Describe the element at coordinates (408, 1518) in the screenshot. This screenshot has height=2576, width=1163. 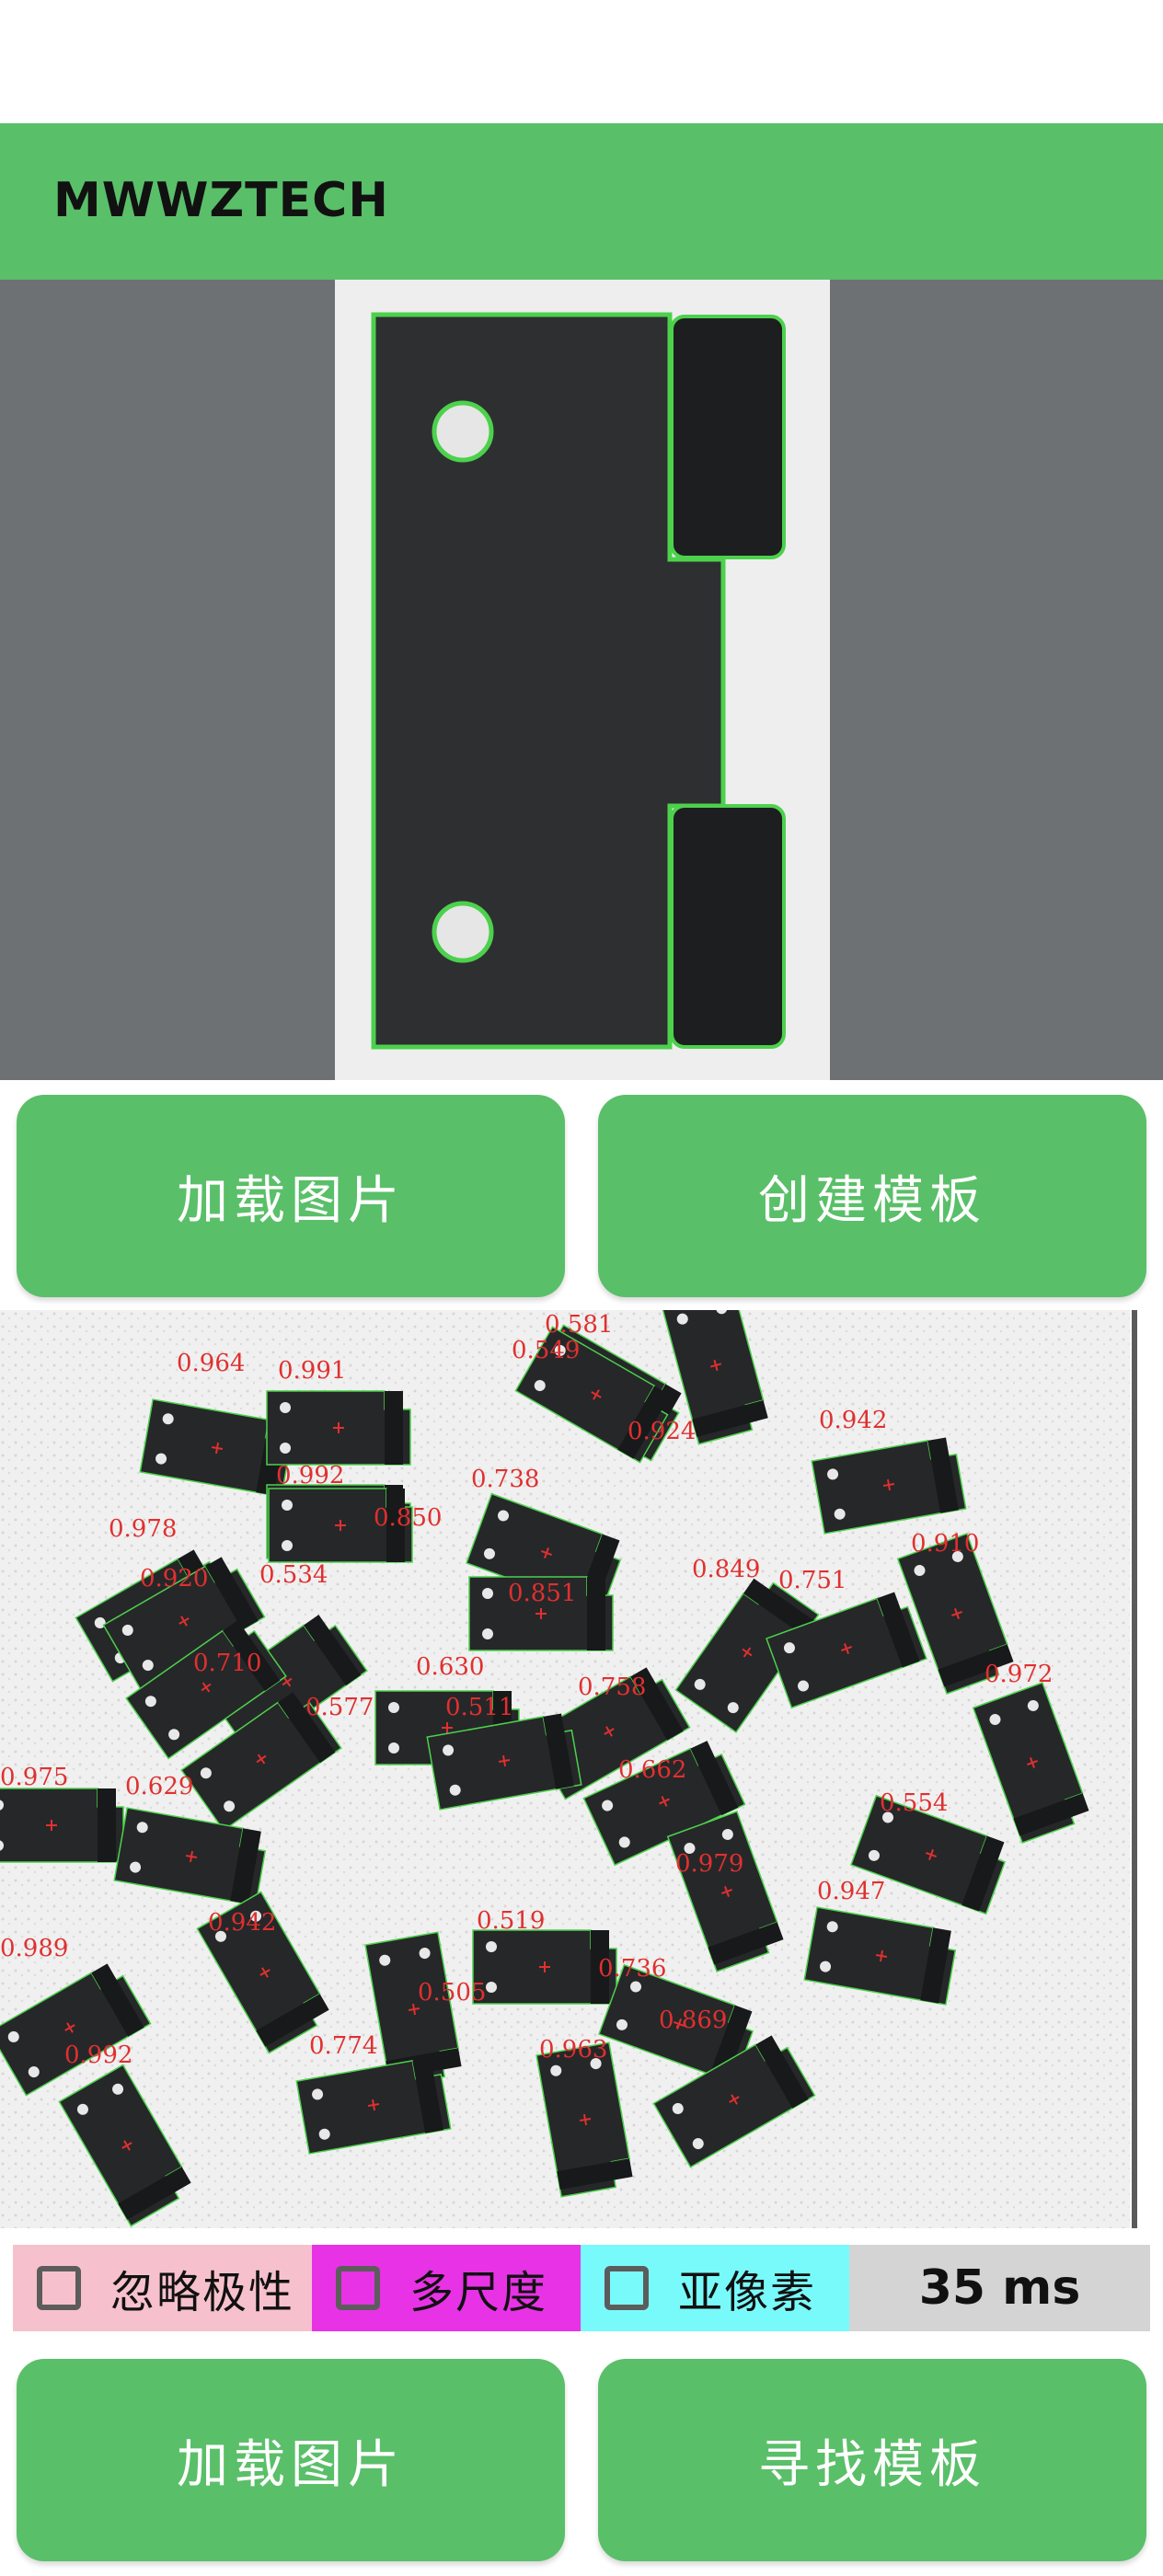
I see `match-score-label: 0.850` at that location.